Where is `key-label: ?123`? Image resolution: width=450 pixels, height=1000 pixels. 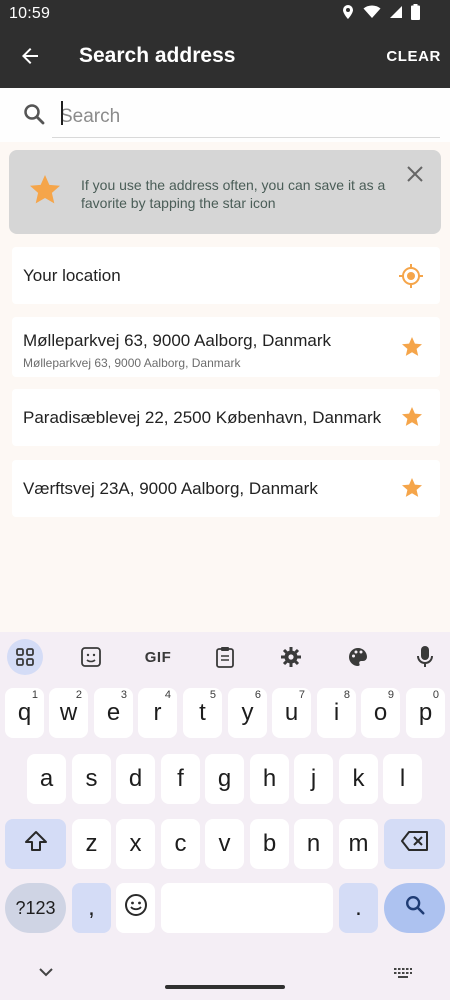
key-label: ?123 is located at coordinates (35, 907).